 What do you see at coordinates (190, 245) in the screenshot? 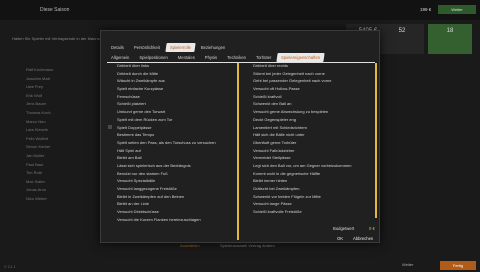
I see `select-link: Auswählen` at bounding box center [190, 245].